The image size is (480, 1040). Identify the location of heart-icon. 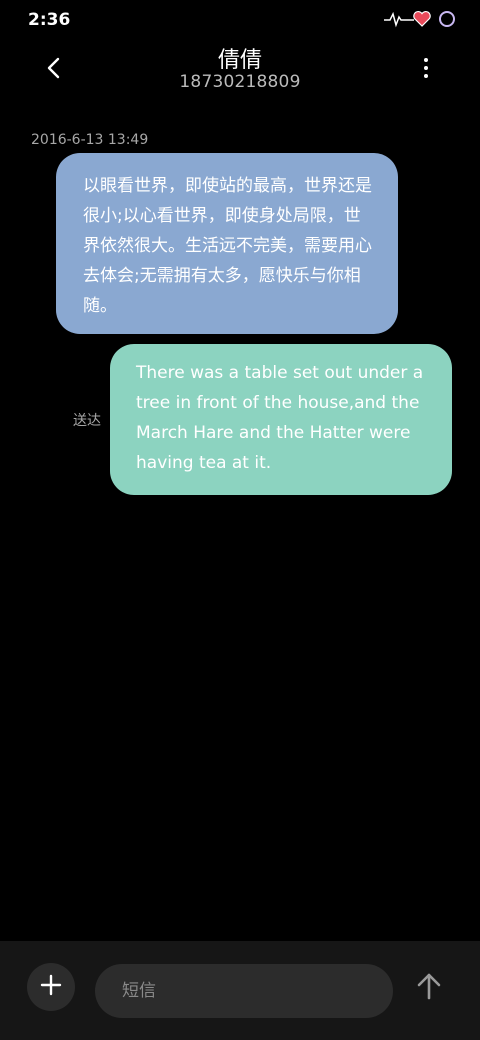
(422, 21).